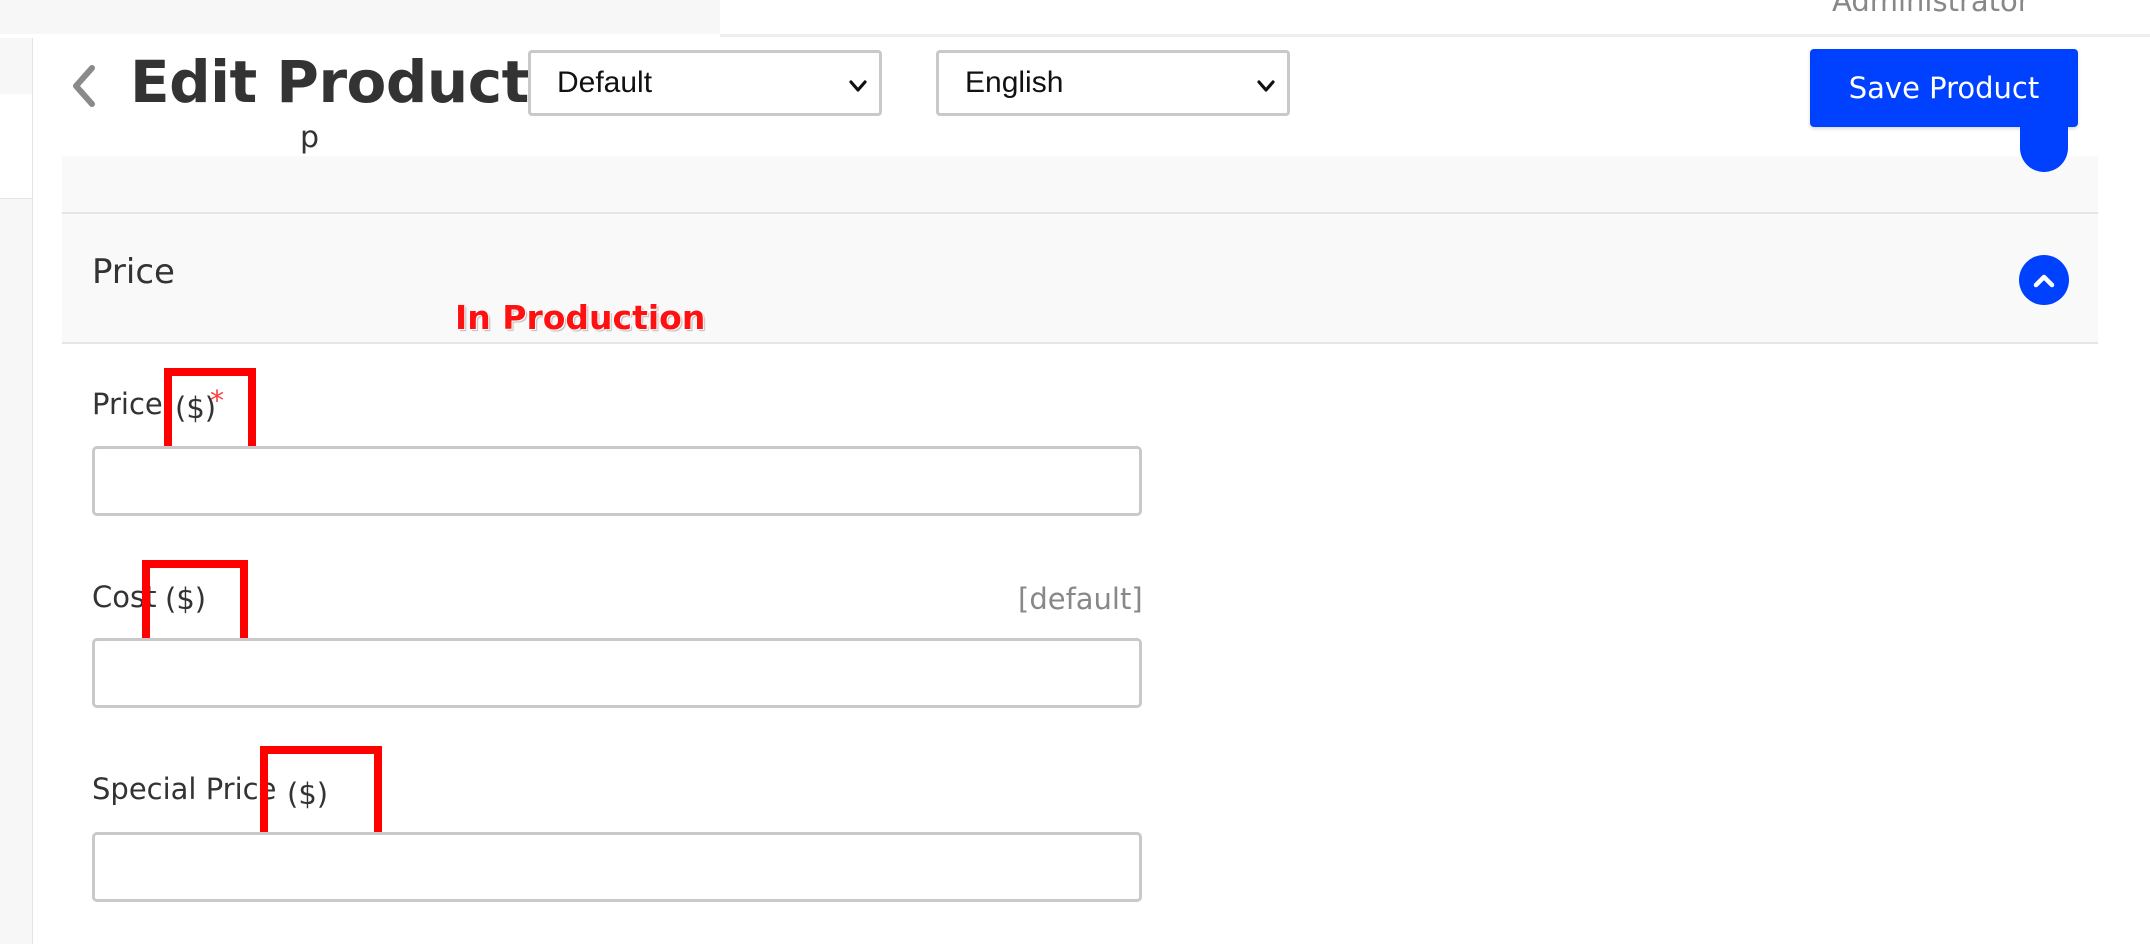  Describe the element at coordinates (617, 867) in the screenshot. I see `special-price-input` at that location.